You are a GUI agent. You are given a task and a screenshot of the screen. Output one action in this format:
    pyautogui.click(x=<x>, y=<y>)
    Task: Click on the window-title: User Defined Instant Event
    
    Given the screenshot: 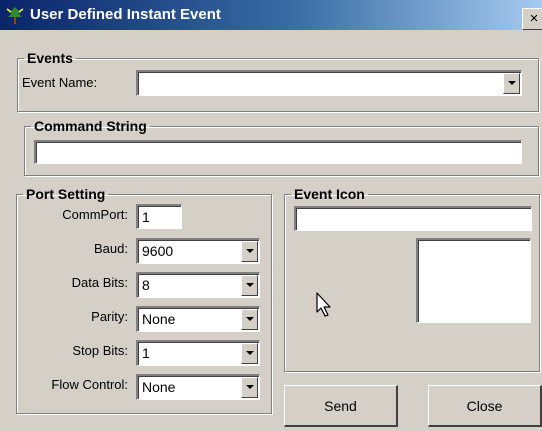 What is the action you would take?
    pyautogui.click(x=125, y=14)
    